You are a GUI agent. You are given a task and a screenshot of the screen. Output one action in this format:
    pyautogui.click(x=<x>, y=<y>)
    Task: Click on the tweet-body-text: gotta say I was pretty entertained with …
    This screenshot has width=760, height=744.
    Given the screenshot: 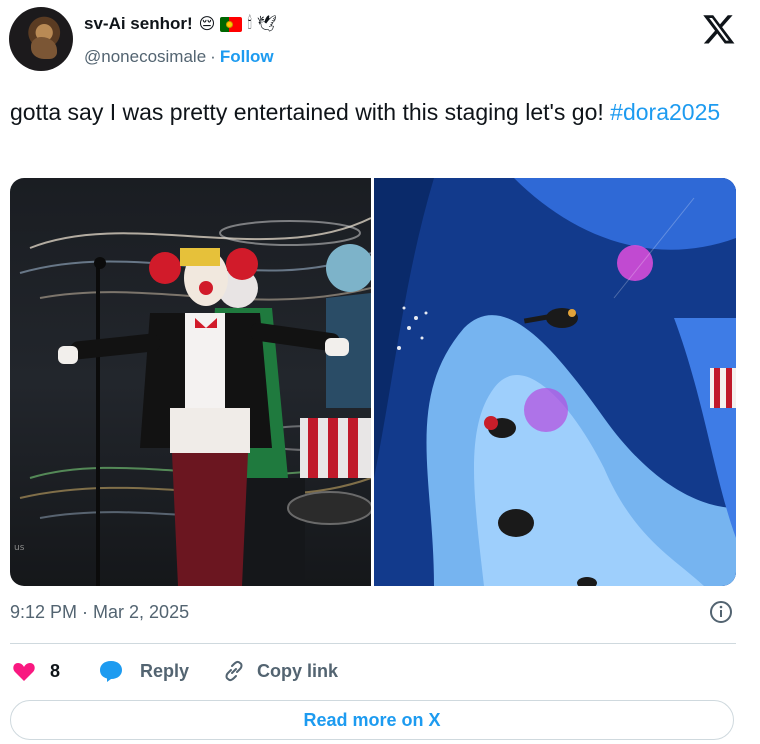 What is the action you would take?
    pyautogui.click(x=310, y=112)
    